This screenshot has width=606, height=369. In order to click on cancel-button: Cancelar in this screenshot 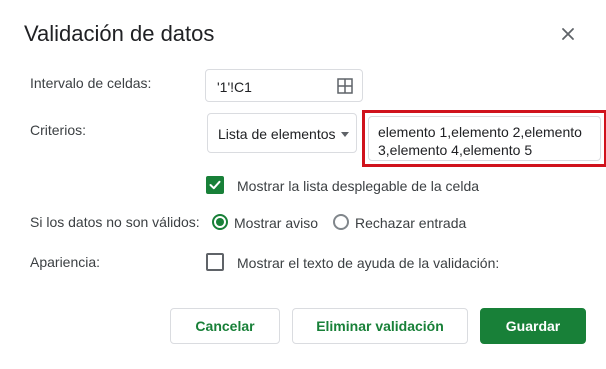, I will do `click(225, 326)`.